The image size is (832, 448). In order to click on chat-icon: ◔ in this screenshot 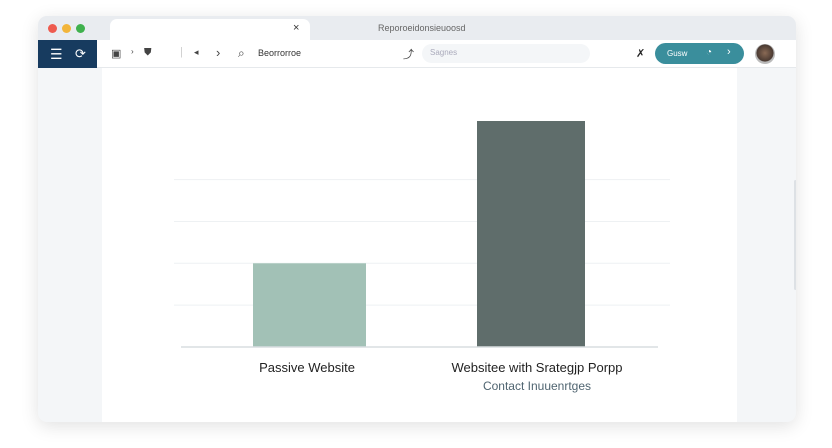, I will do `click(709, 52)`.